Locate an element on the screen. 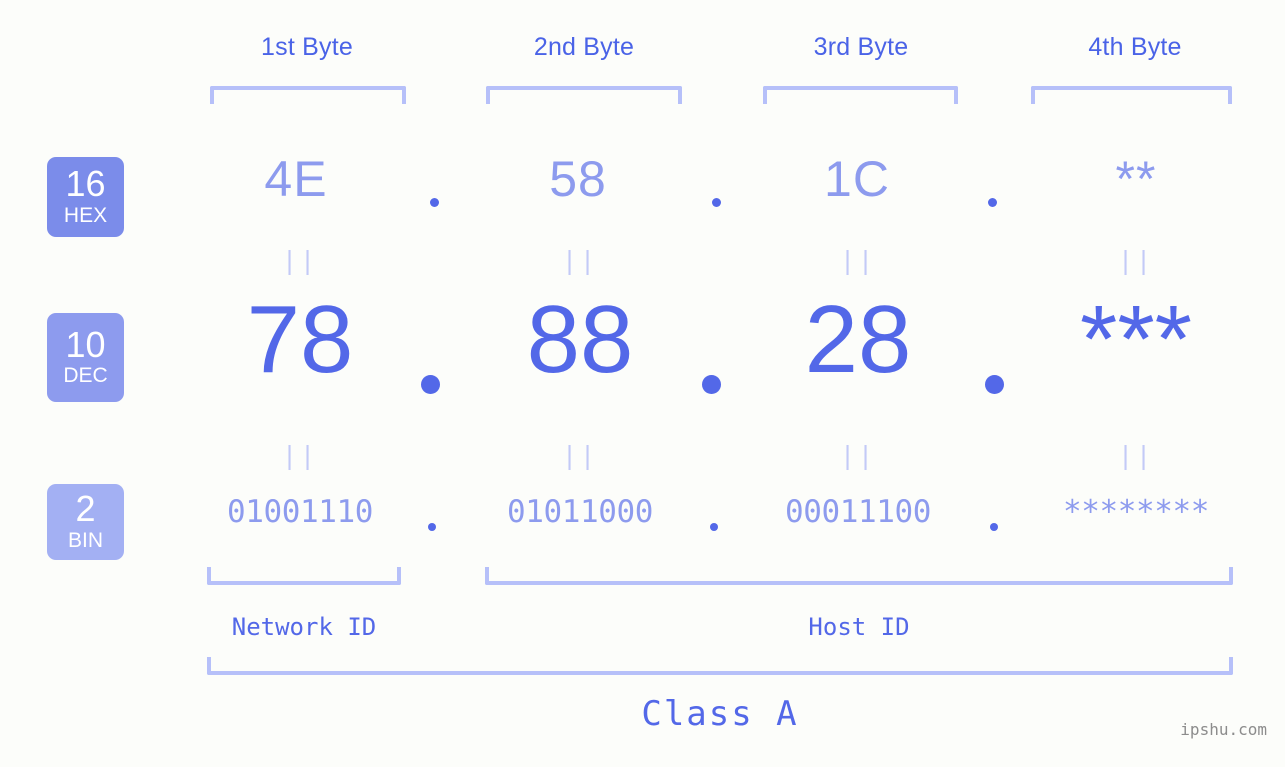 The image size is (1285, 767). base-badge-hex-name: HEX is located at coordinates (85, 215).